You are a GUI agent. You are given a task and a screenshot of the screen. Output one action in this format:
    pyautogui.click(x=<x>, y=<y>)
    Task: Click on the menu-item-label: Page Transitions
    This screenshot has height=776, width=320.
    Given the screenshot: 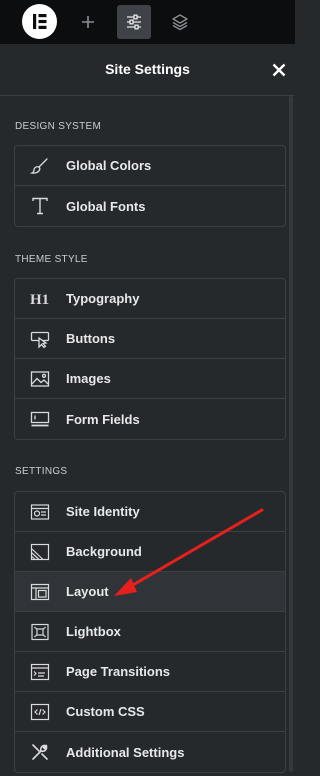 What is the action you would take?
    pyautogui.click(x=118, y=671)
    